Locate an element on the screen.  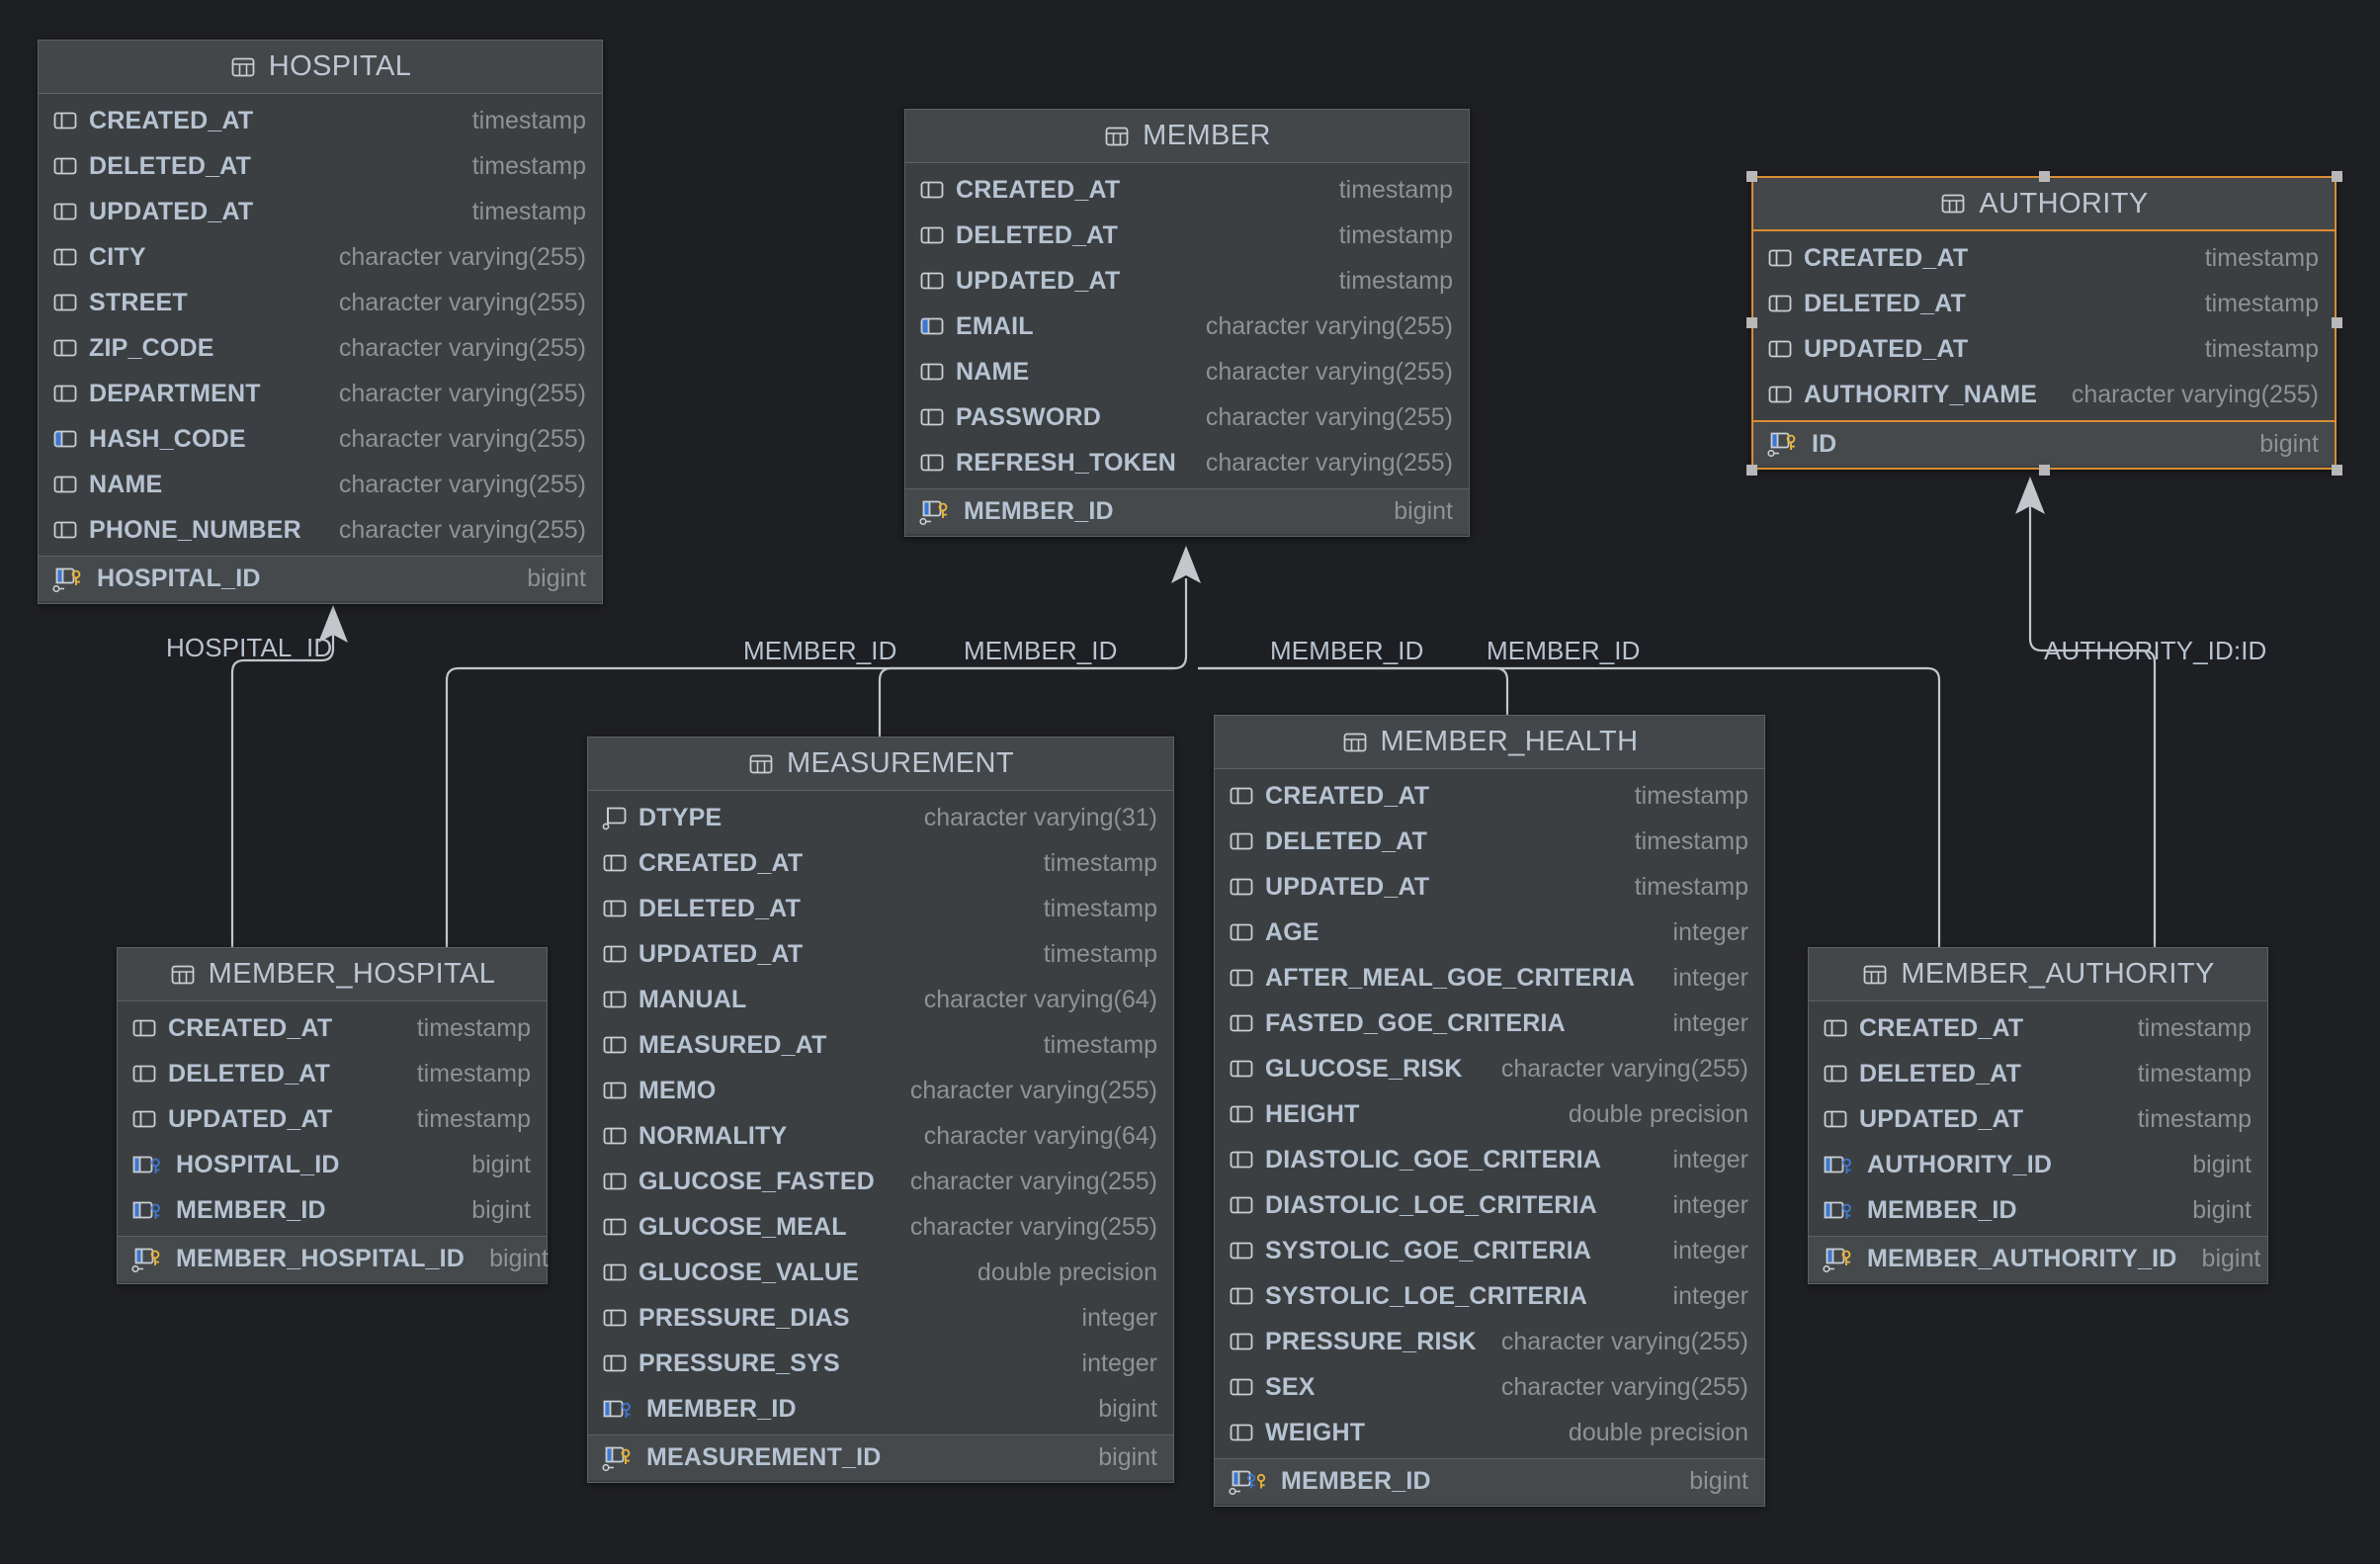
selection-handle-se is located at coordinates (2336, 470).